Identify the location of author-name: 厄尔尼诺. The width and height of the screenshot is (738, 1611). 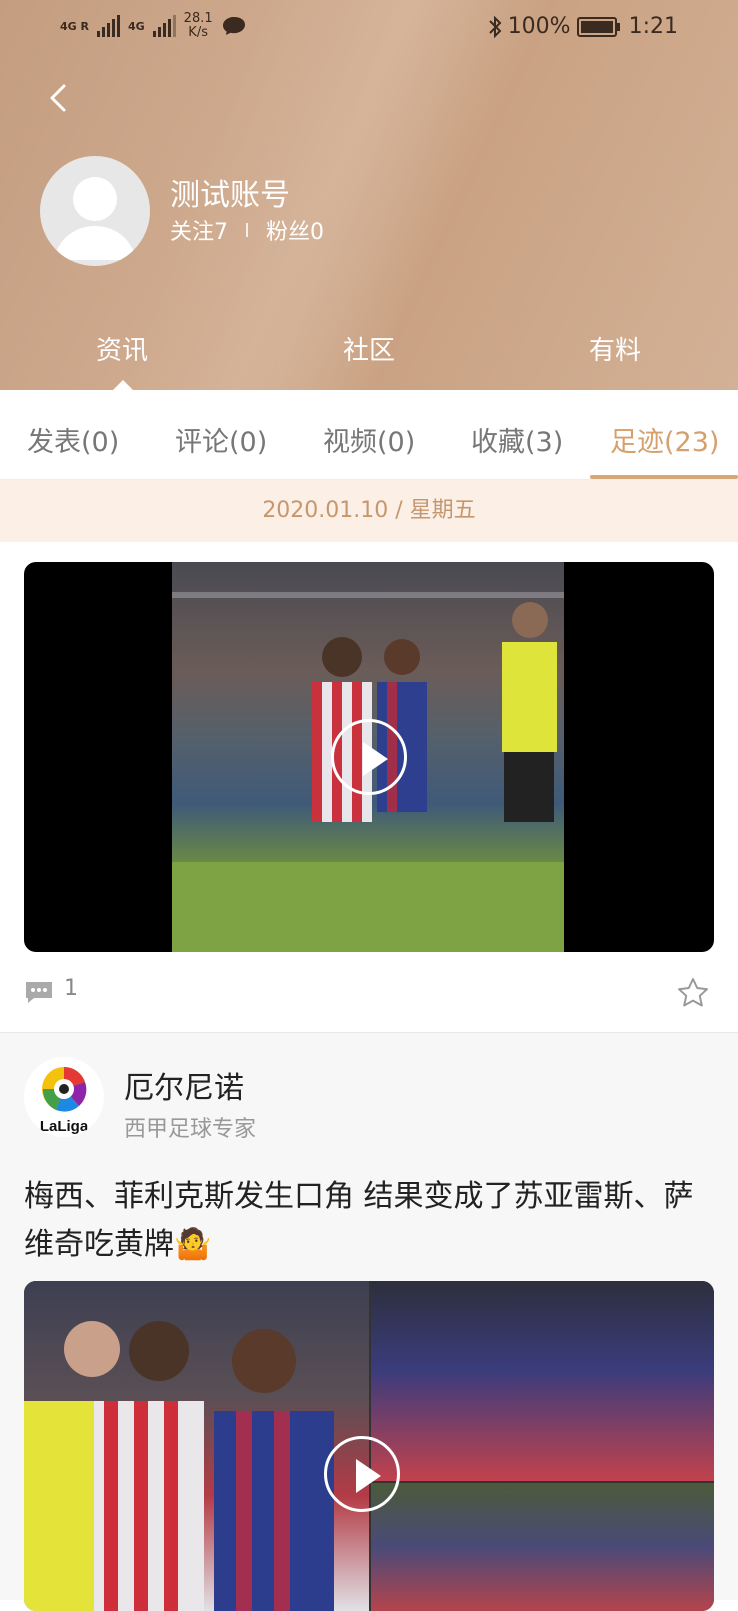
(184, 1085).